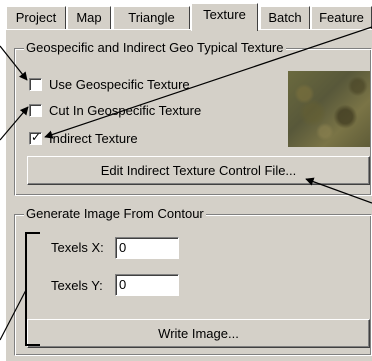 Image resolution: width=372 pixels, height=361 pixels. What do you see at coordinates (35, 110) in the screenshot?
I see `cut-in-geospecific-checkbox` at bounding box center [35, 110].